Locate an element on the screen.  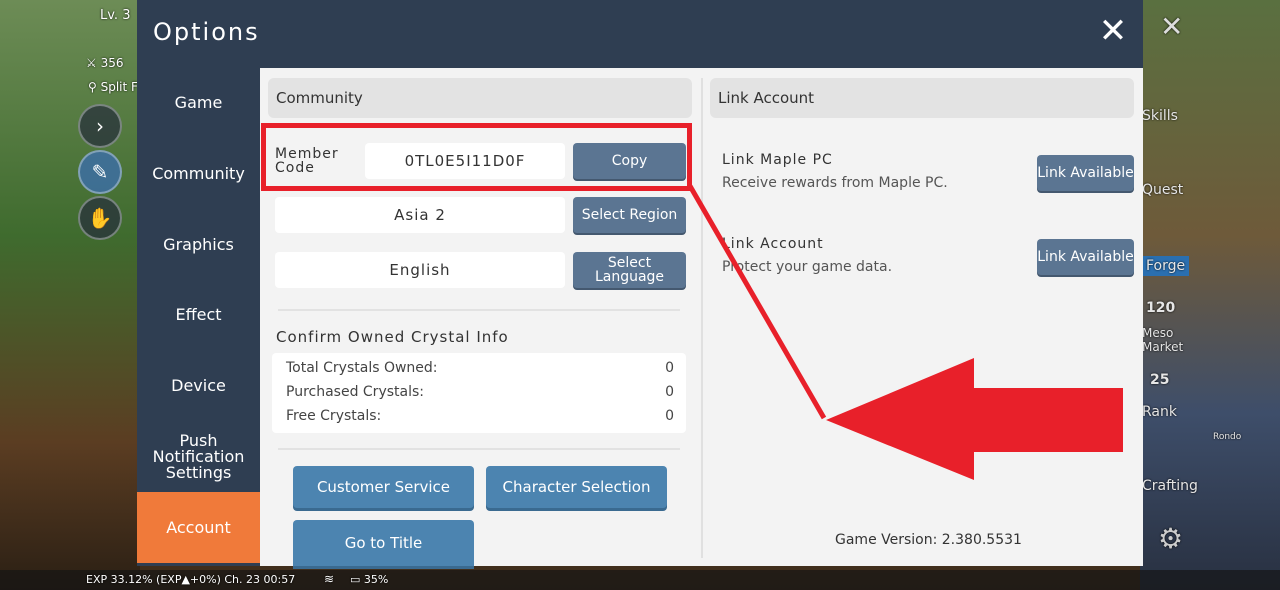
annotation-arrowhead is located at coordinates (974, 419).